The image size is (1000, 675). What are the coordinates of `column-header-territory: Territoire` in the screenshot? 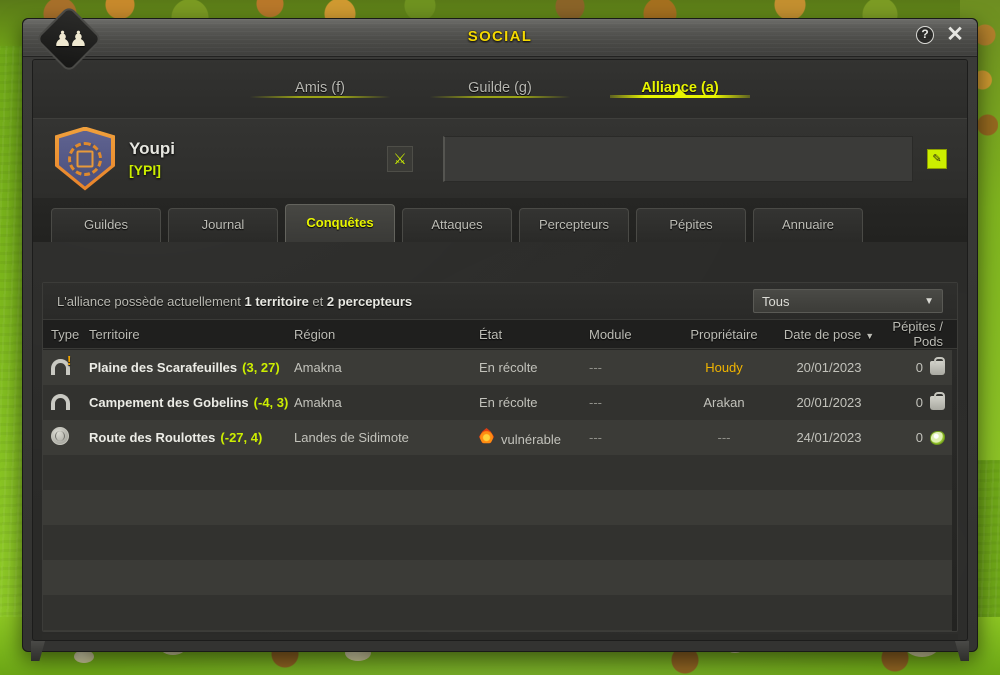 It's located at (191, 334).